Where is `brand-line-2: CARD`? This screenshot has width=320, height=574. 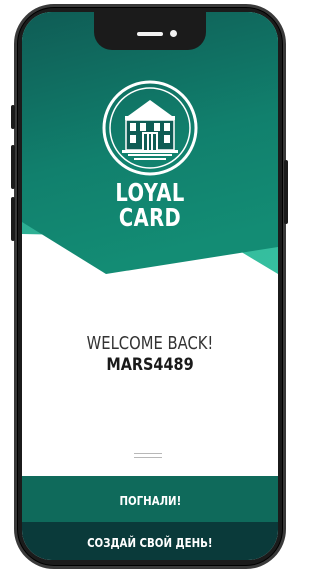 brand-line-2: CARD is located at coordinates (150, 217).